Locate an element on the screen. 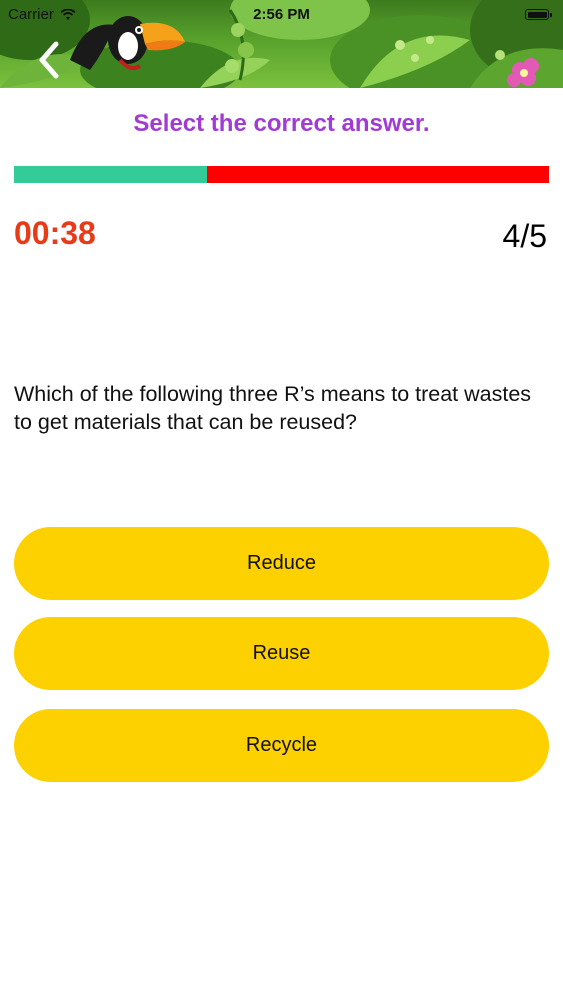  instruction-text: Select the correct answer. is located at coordinates (281, 123).